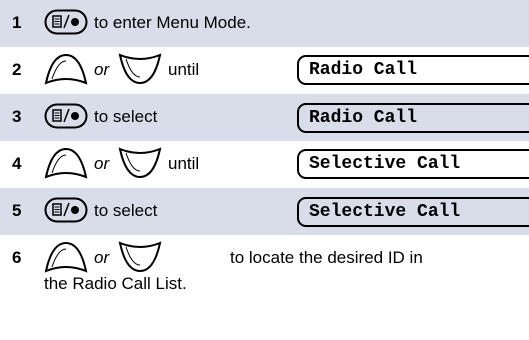  Describe the element at coordinates (264, 117) in the screenshot. I see `step-row: 3 to select Radio Call` at that location.